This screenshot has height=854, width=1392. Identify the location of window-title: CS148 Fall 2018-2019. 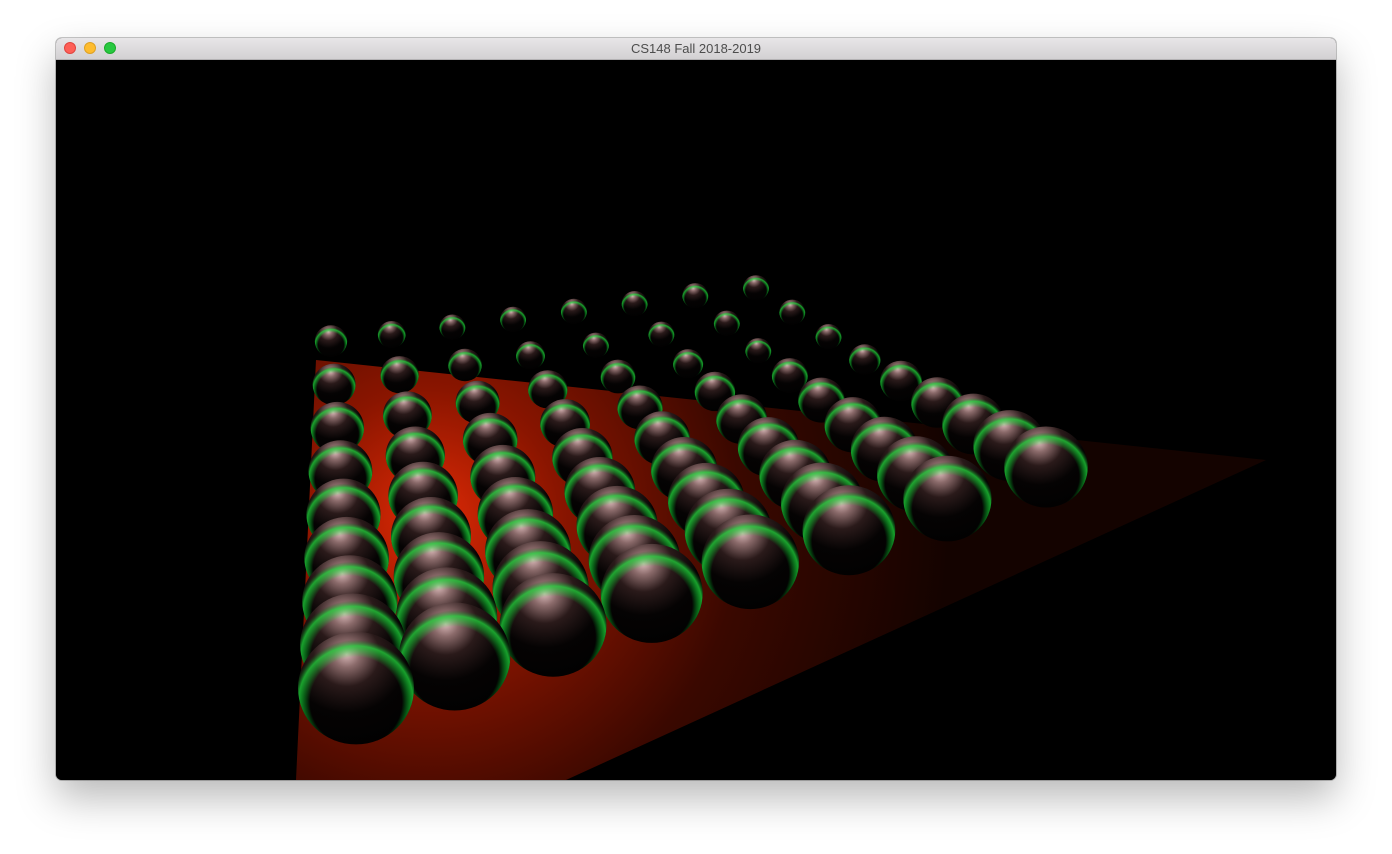
(696, 48).